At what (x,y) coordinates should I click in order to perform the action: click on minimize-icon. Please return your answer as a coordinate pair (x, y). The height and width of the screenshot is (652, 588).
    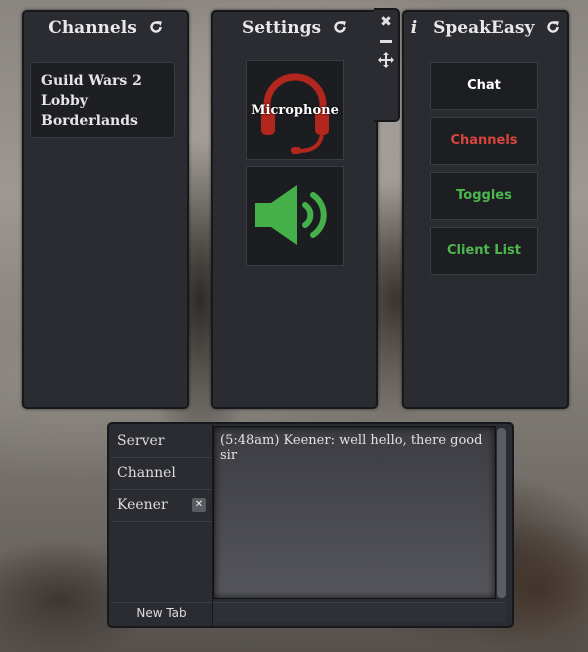
    Looking at the image, I should click on (386, 41).